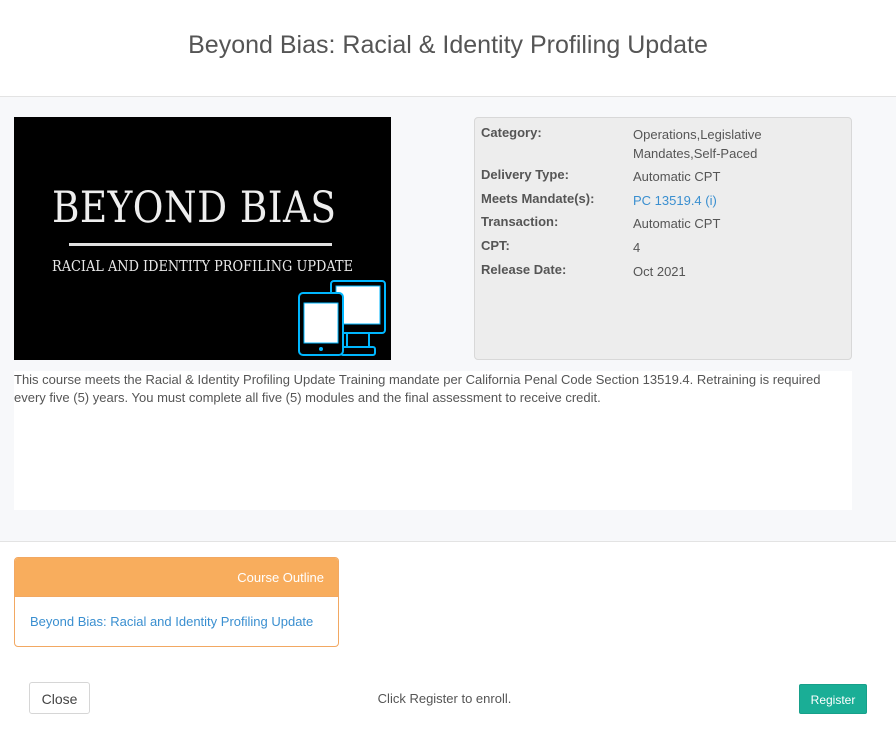 This screenshot has height=745, width=896. Describe the element at coordinates (677, 176) in the screenshot. I see `delivery-type-value: Automatic CPT` at that location.